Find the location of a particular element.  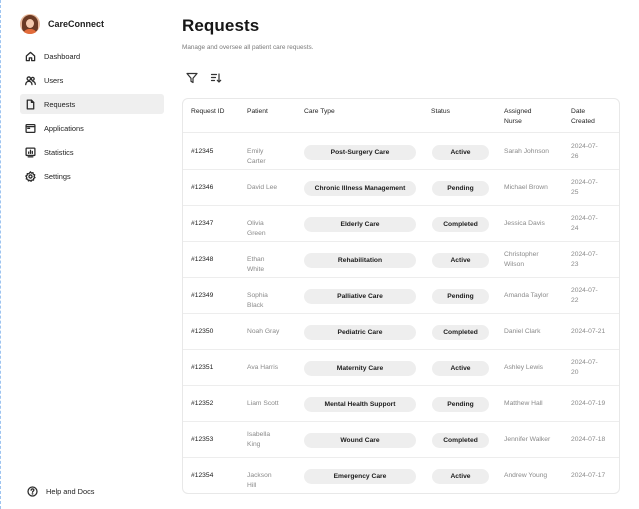

care-type-badge: Rehabilitation is located at coordinates (360, 260).